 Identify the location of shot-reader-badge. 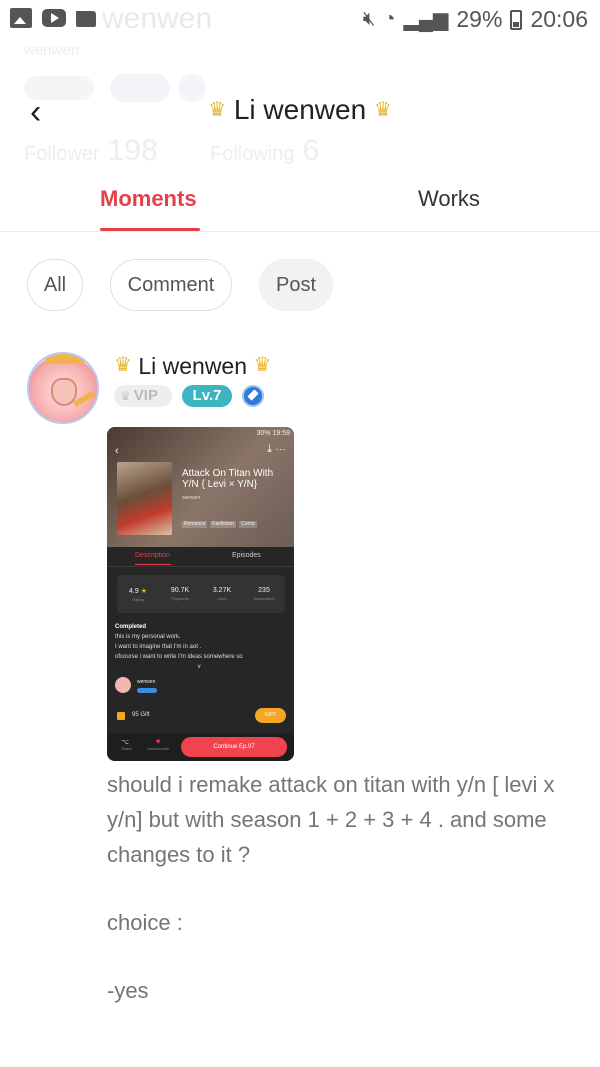
(147, 690).